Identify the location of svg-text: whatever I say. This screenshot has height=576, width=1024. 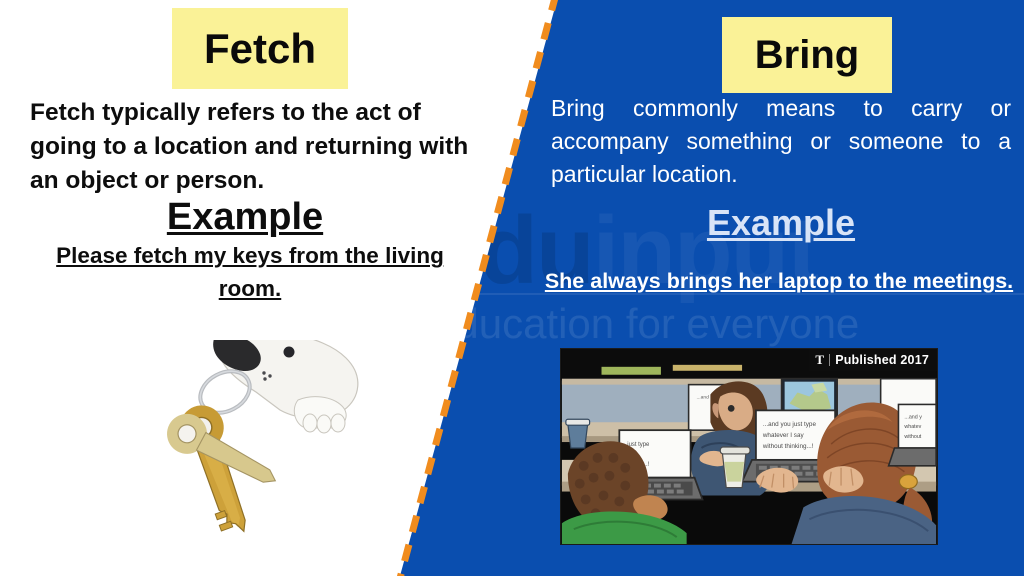
(783, 435).